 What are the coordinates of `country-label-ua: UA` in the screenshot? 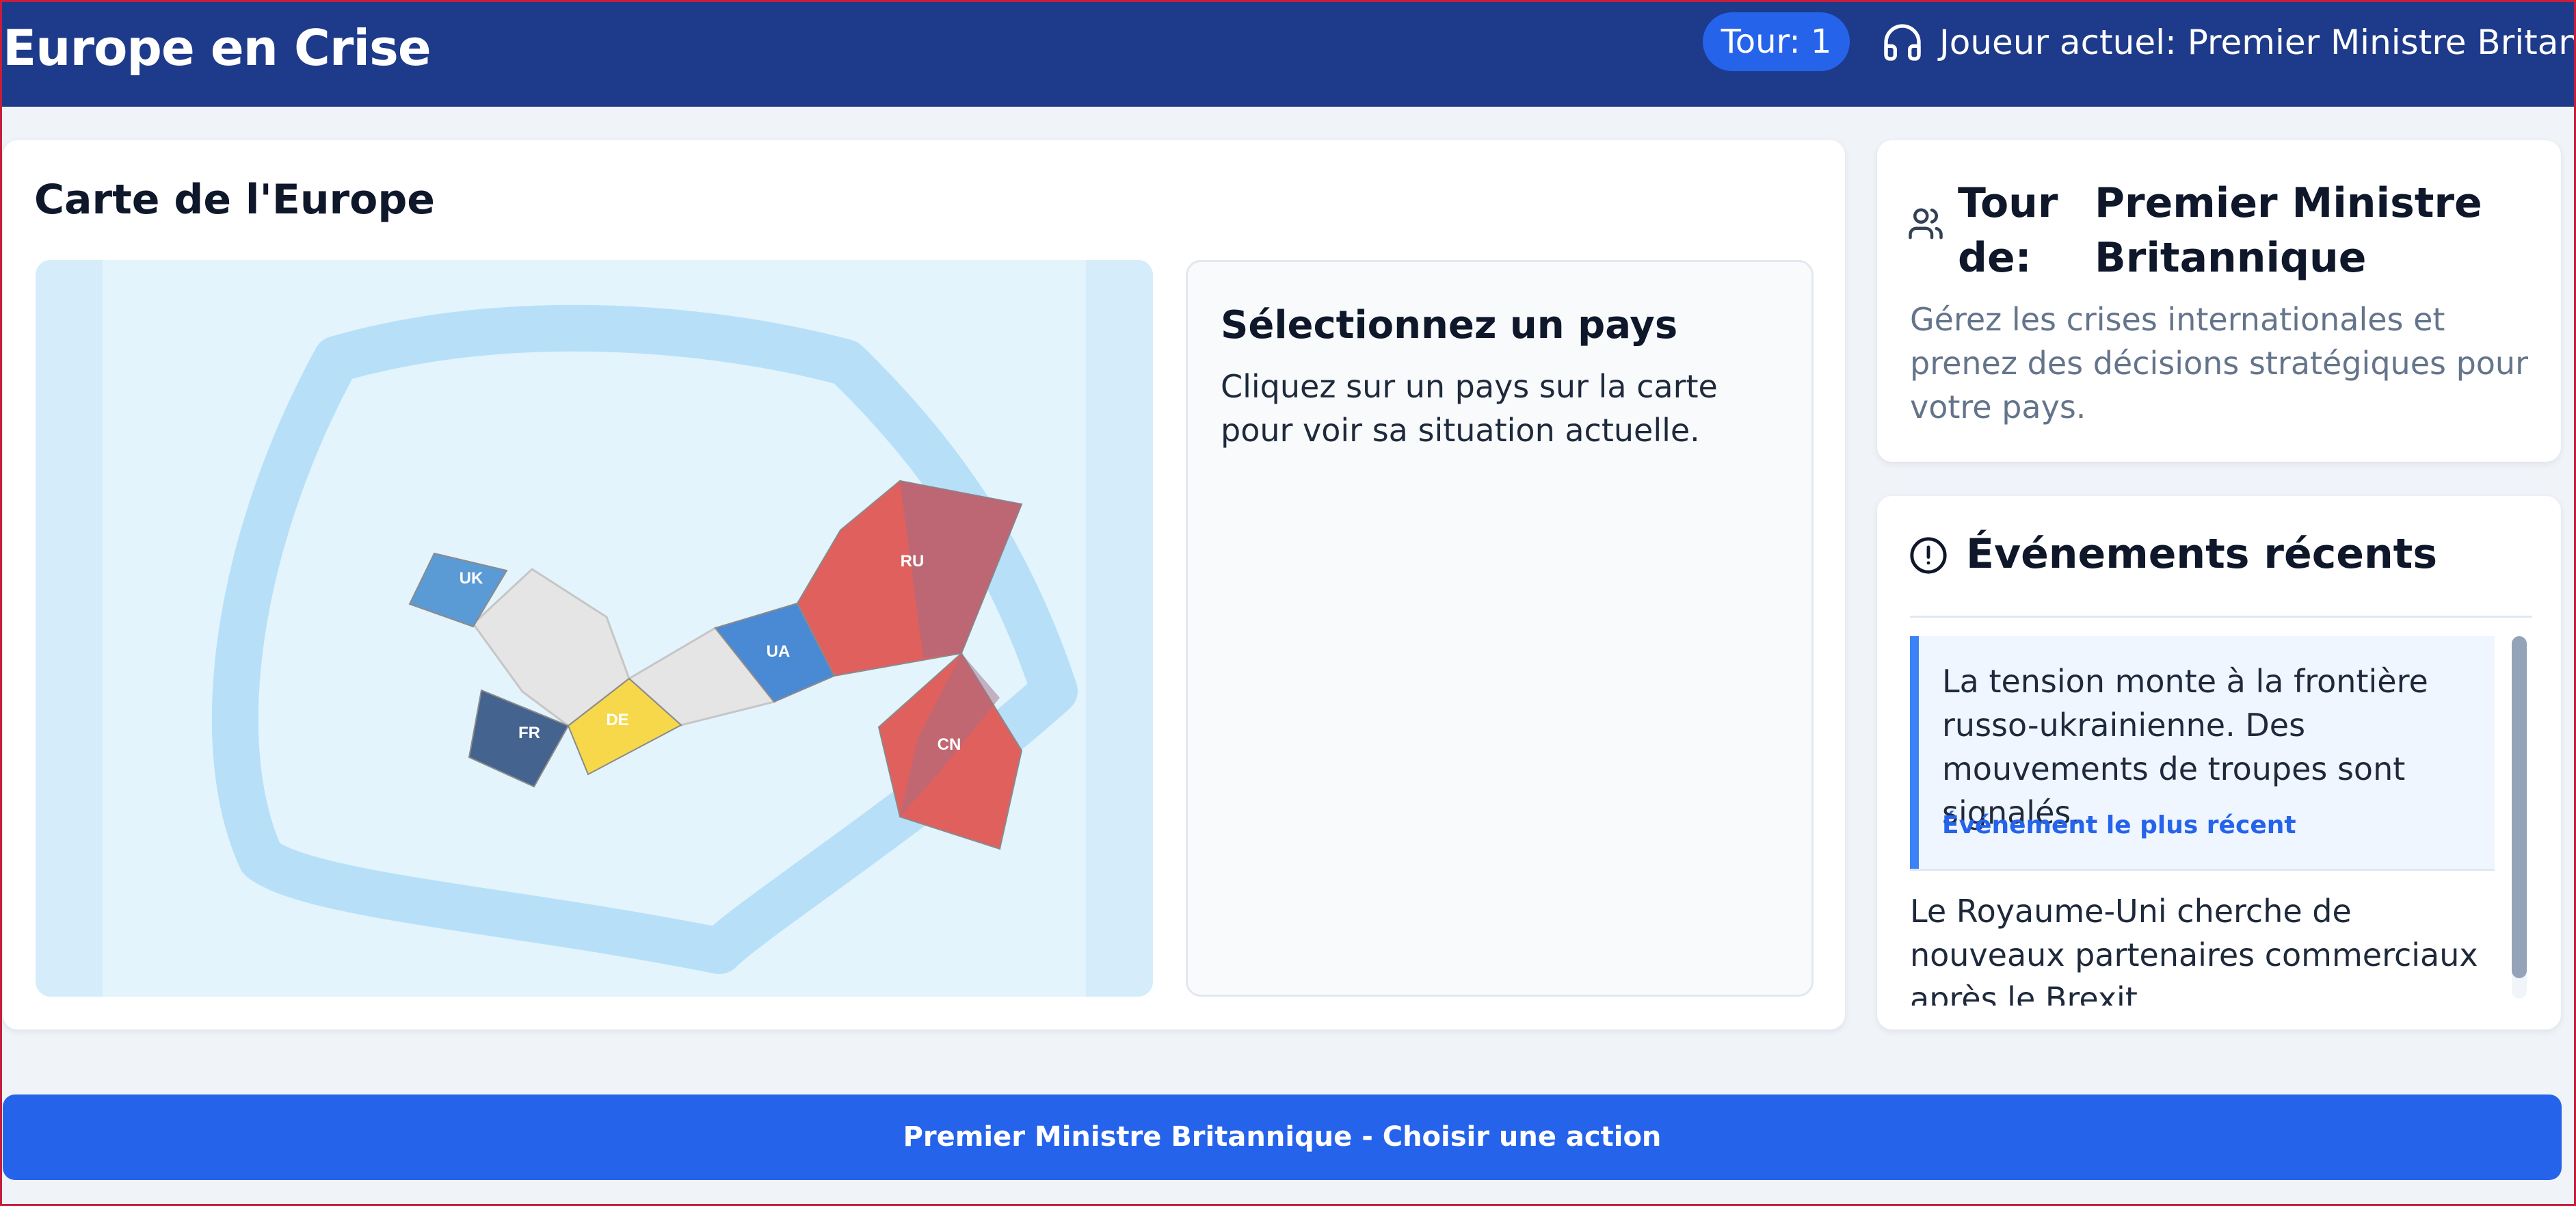 It's located at (779, 652).